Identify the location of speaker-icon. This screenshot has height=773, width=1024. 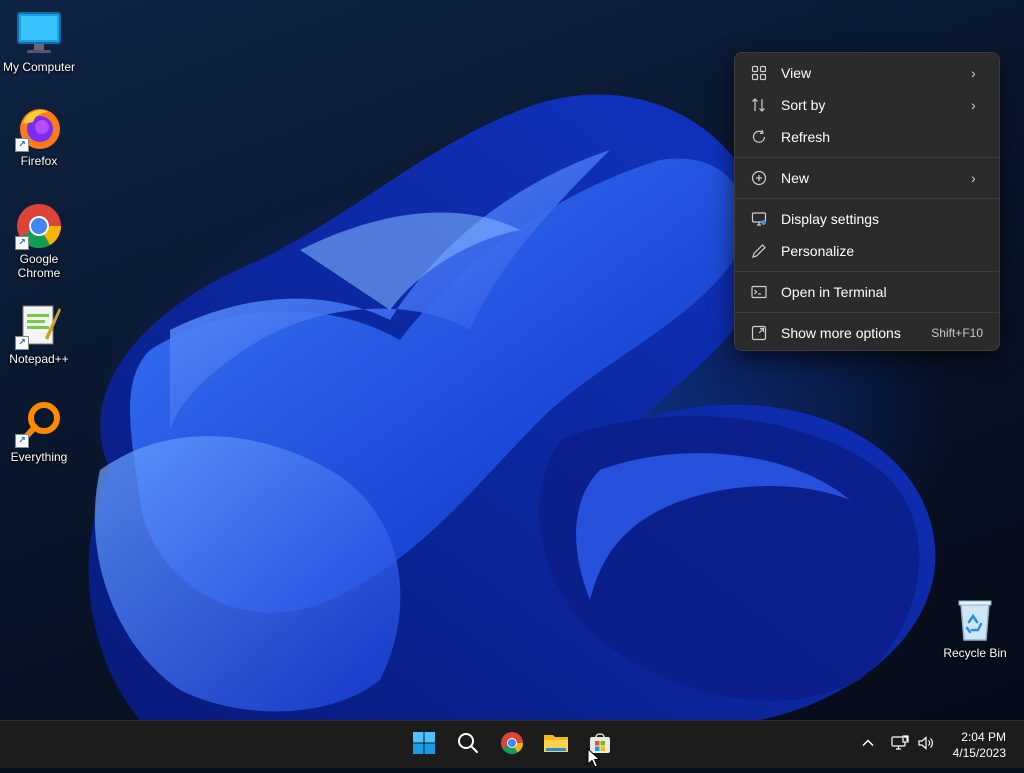
(926, 745).